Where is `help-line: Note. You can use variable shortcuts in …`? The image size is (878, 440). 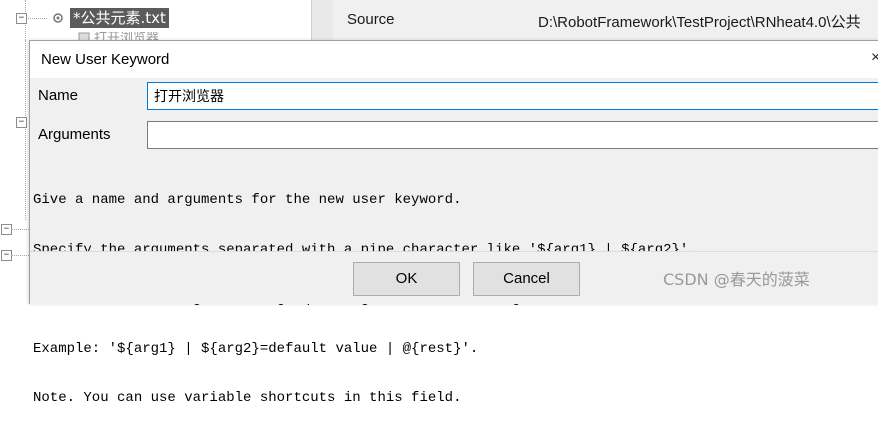 help-line: Note. You can use variable shortcuts in … is located at coordinates (247, 398).